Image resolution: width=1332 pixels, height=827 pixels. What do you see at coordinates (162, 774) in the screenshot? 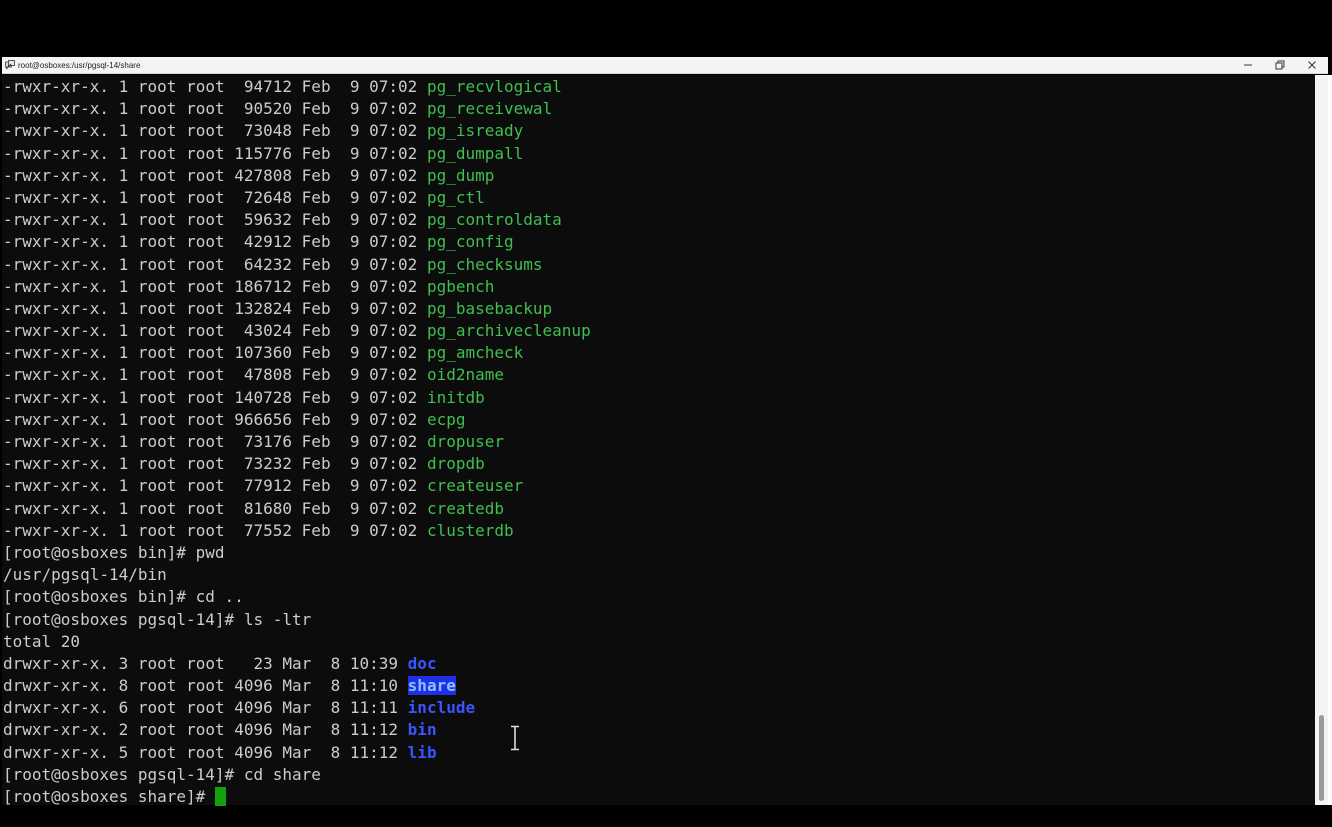
I see `terminal-line: [root@osboxes pgsql-14]# cd share` at bounding box center [162, 774].